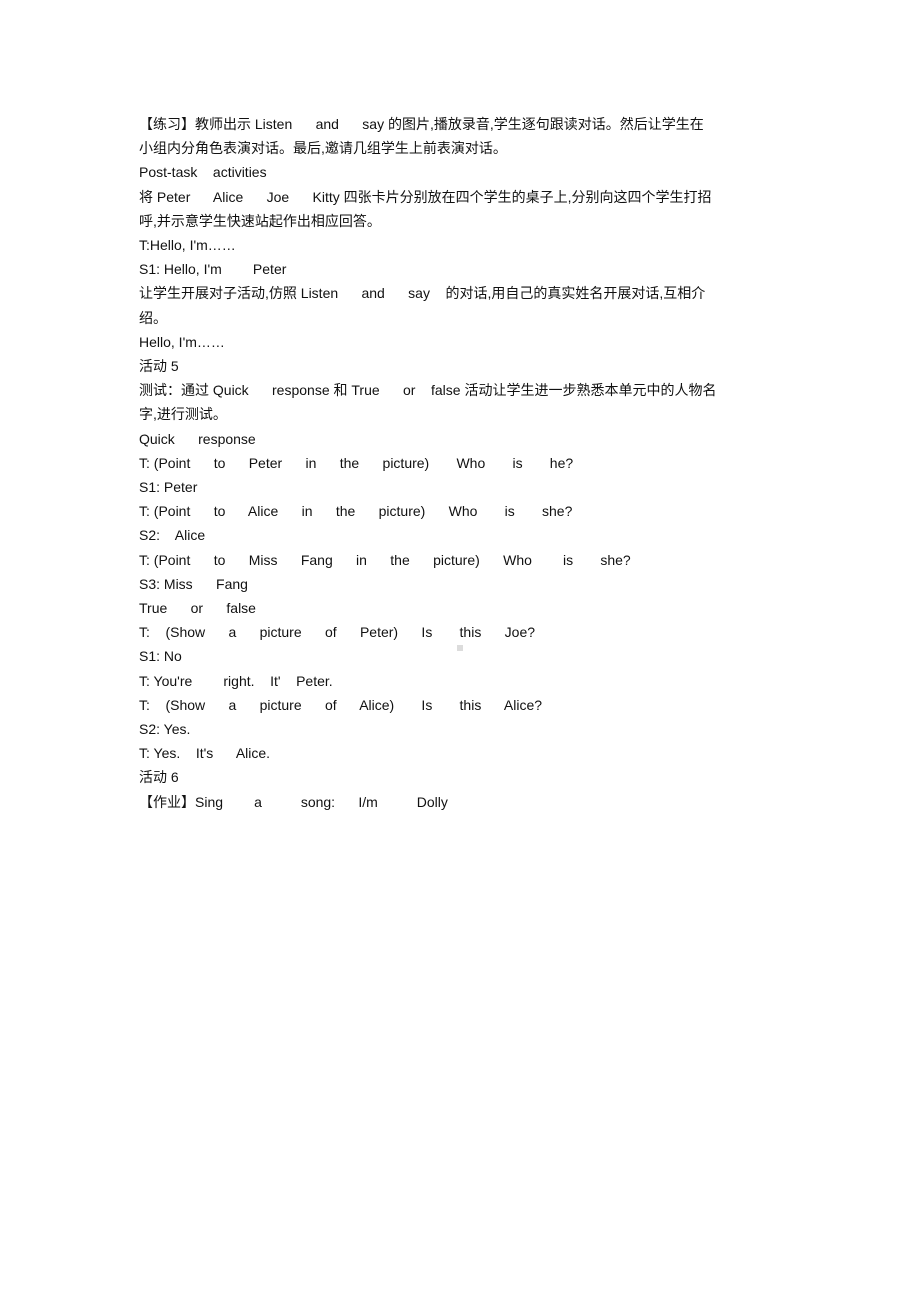  I want to click on dialogue-line: S3: Miss Fang, so click(193, 583).